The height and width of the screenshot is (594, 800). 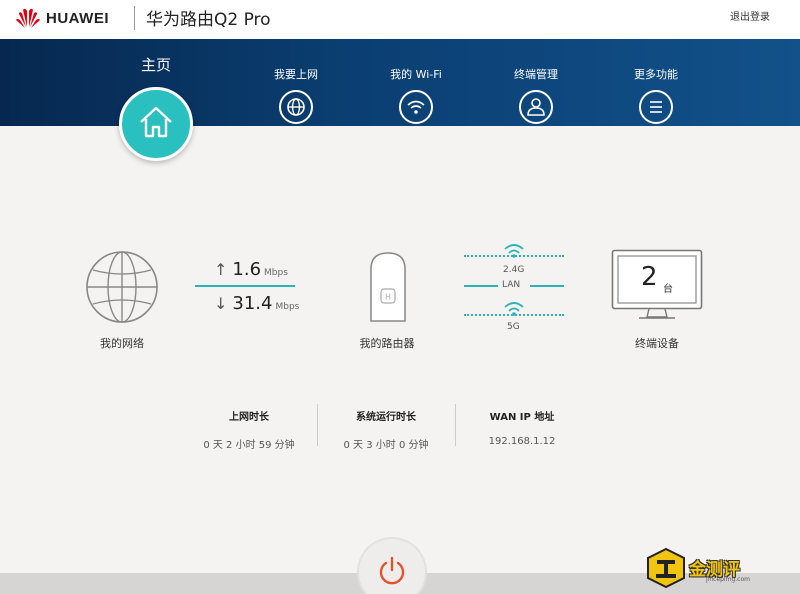 What do you see at coordinates (522, 417) in the screenshot?
I see `wan-ip-title: WAN IP 地址` at bounding box center [522, 417].